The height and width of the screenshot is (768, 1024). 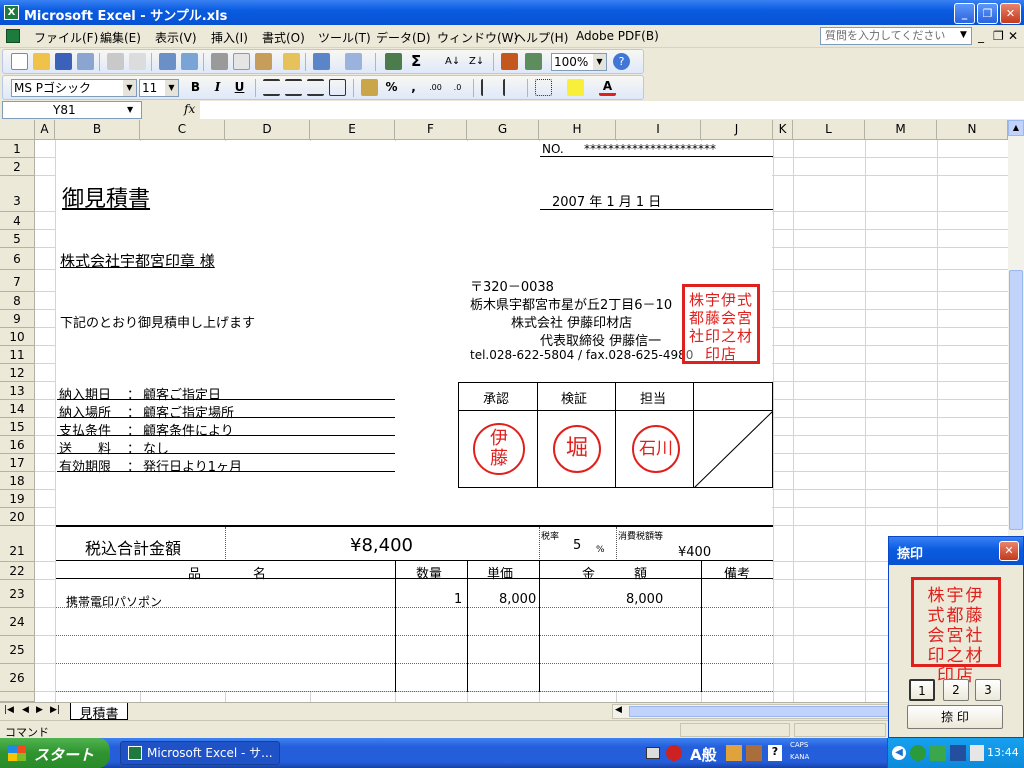 I want to click on save-icon, so click(x=63, y=61).